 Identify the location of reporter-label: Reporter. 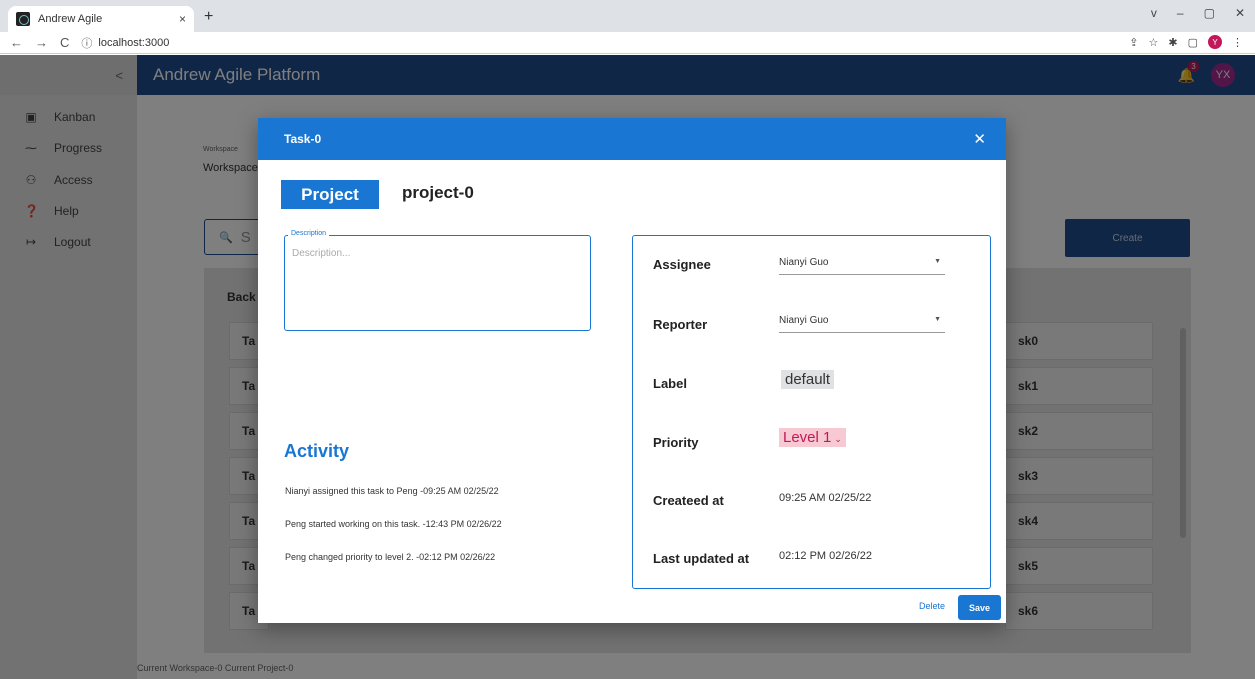
(680, 324).